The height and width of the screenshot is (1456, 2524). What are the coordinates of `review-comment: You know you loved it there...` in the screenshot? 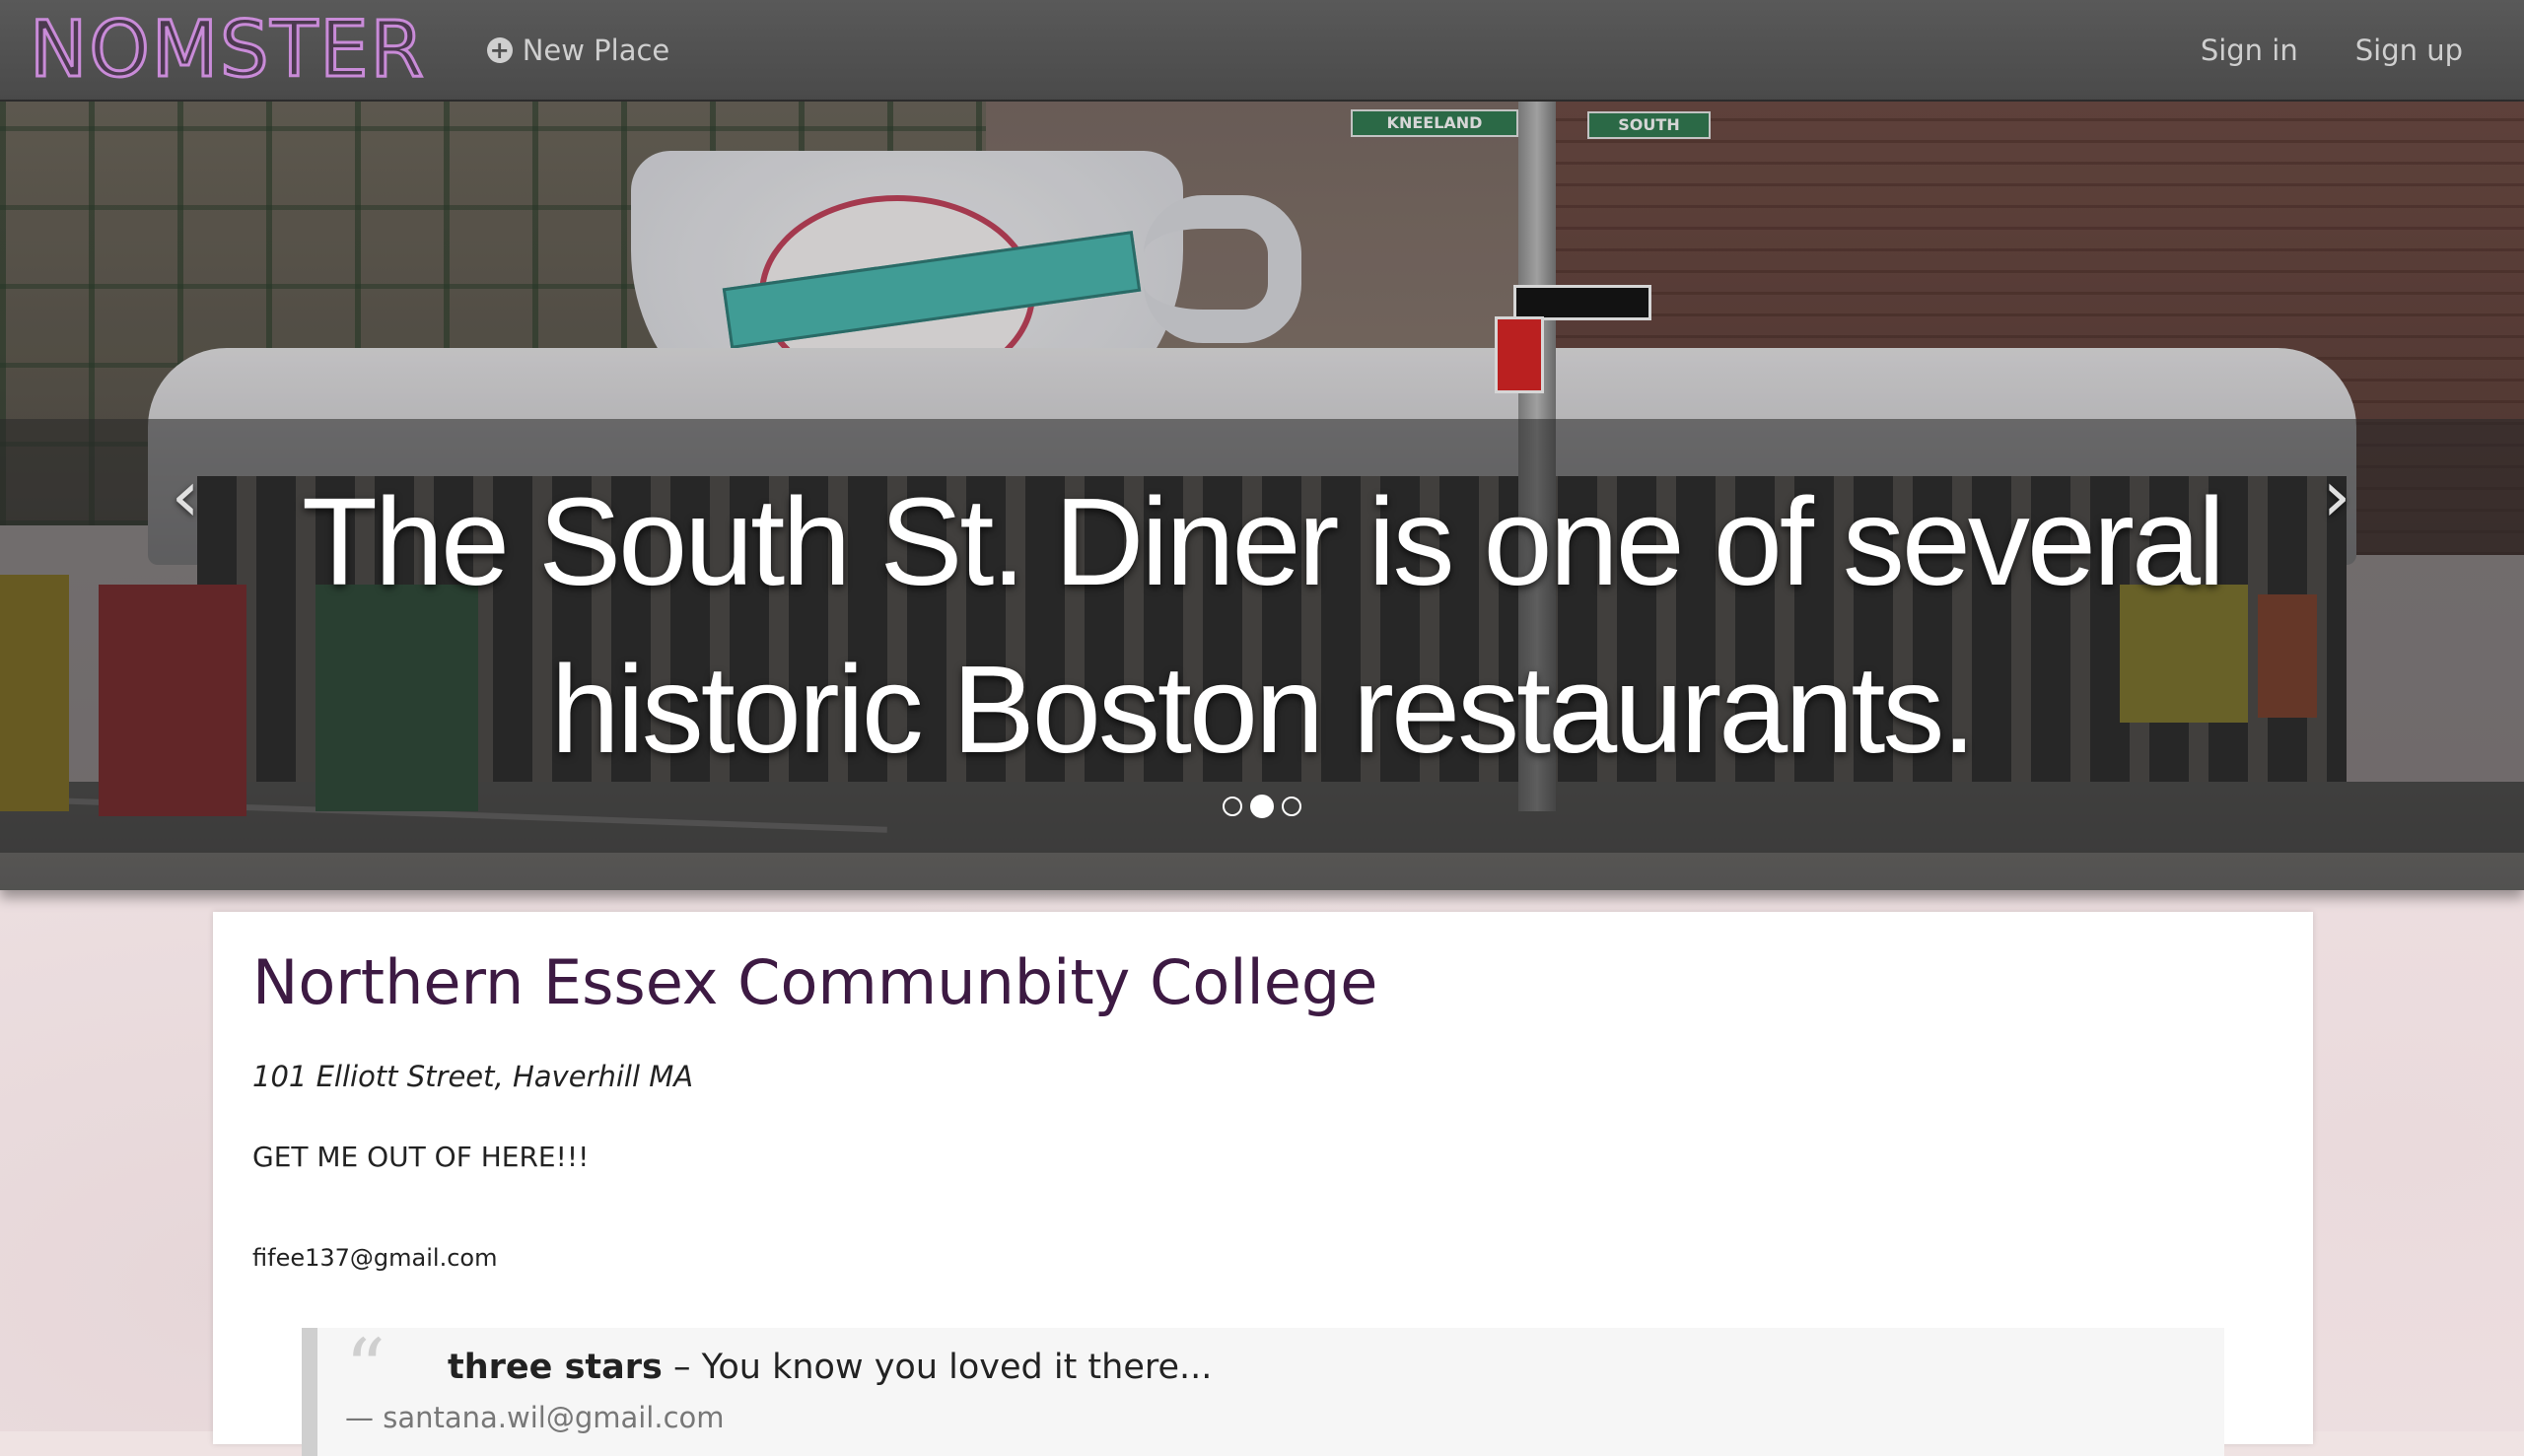 It's located at (957, 1367).